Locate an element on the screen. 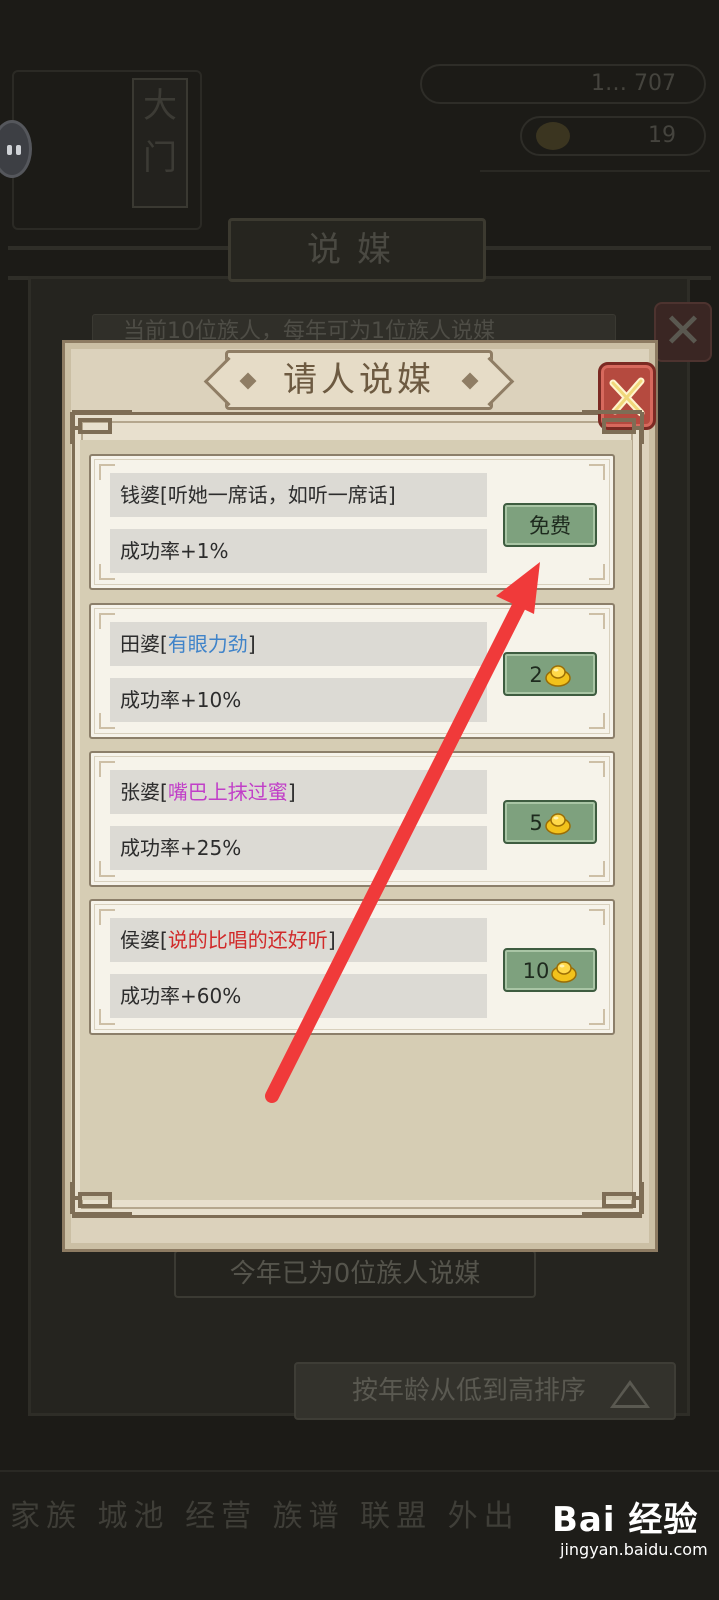  baidu-watermark: Bai 经验 jingyan.baidu.com is located at coordinates (632, 1545).